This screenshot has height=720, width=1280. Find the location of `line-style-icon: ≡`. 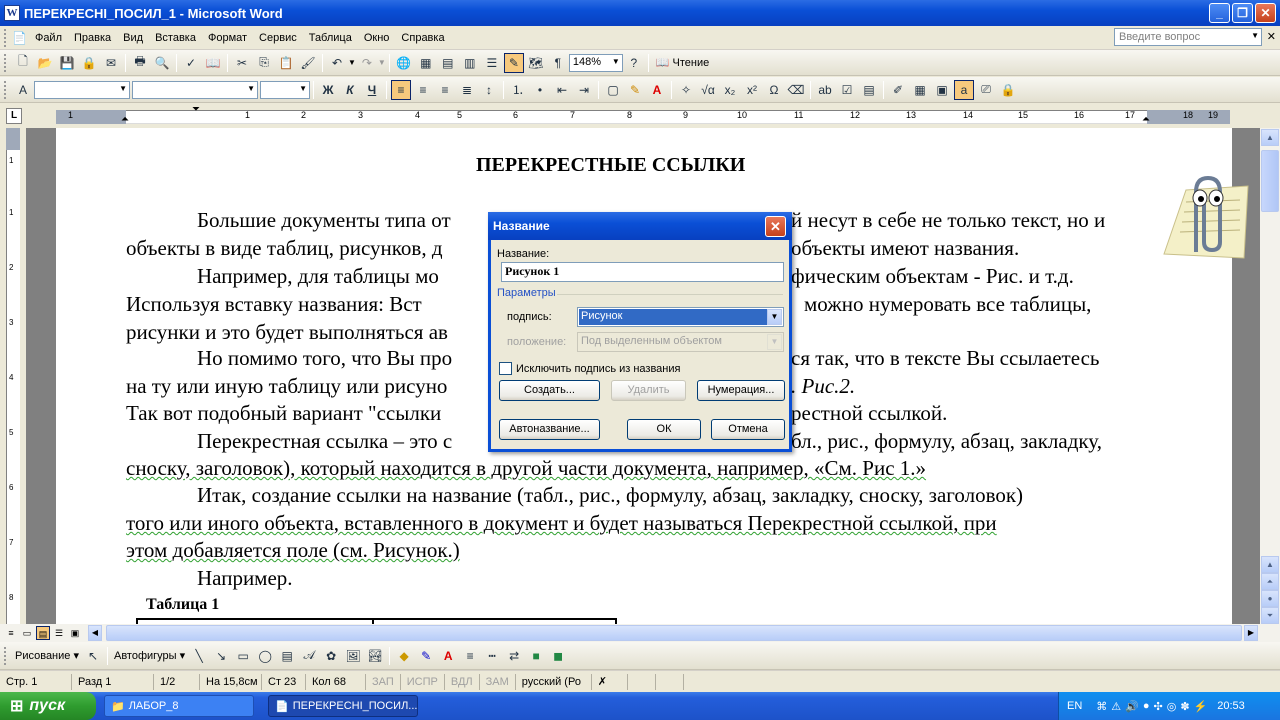

line-style-icon: ≡ is located at coordinates (470, 656).